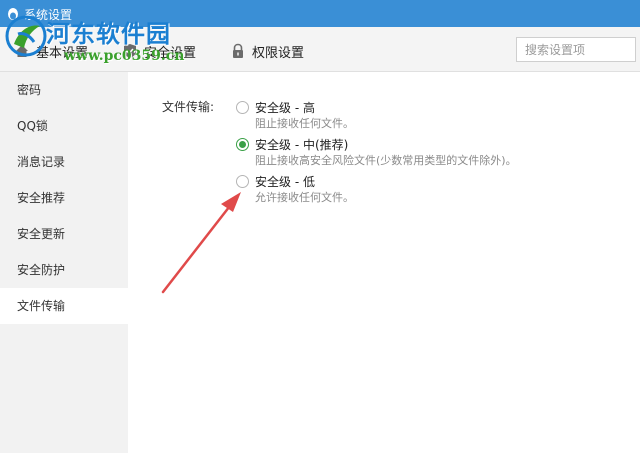  I want to click on tab-basic-settings: 基本设置, so click(51, 51).